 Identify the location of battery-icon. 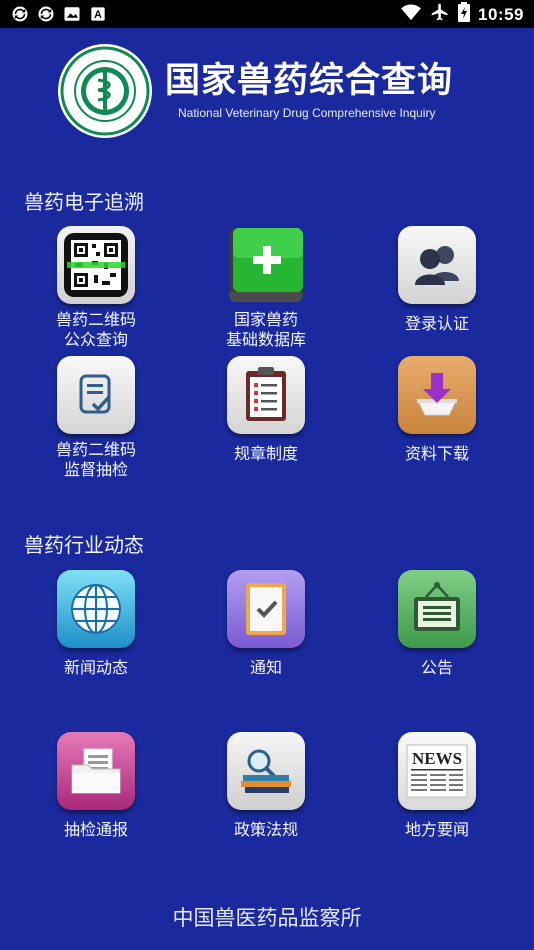
(464, 14).